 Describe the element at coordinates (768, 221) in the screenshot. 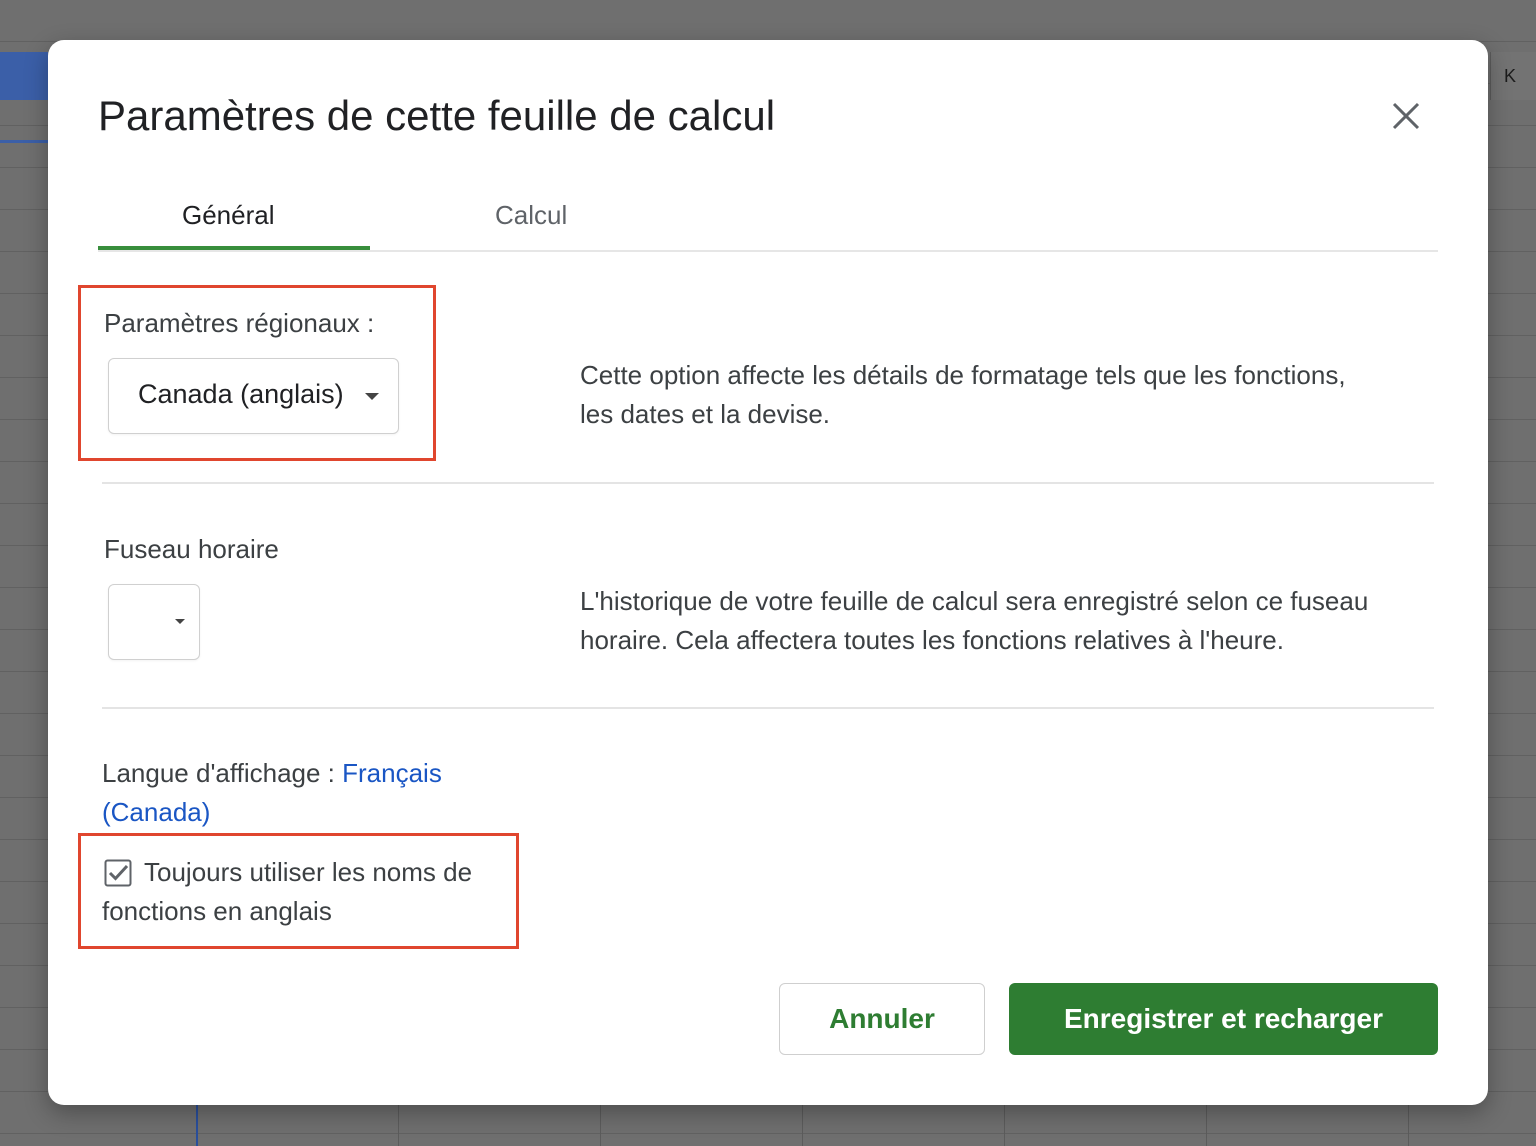

I see `tab-bar: Général Calcul` at that location.